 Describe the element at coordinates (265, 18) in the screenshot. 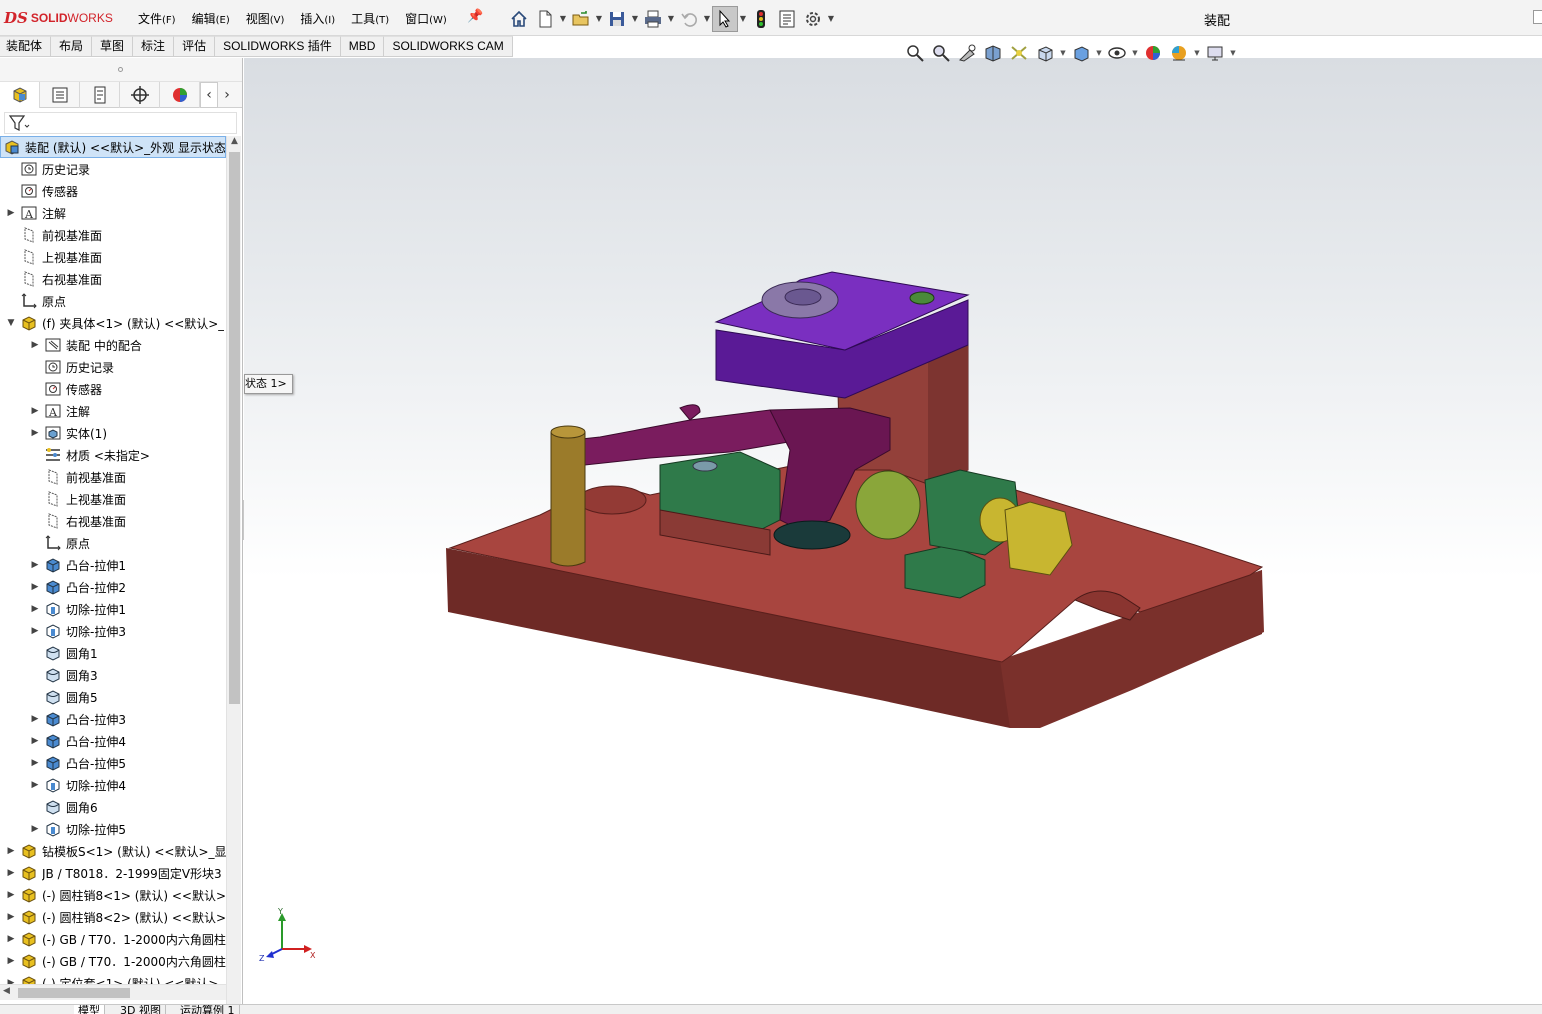

I see `menu-item: 视图(V)` at that location.